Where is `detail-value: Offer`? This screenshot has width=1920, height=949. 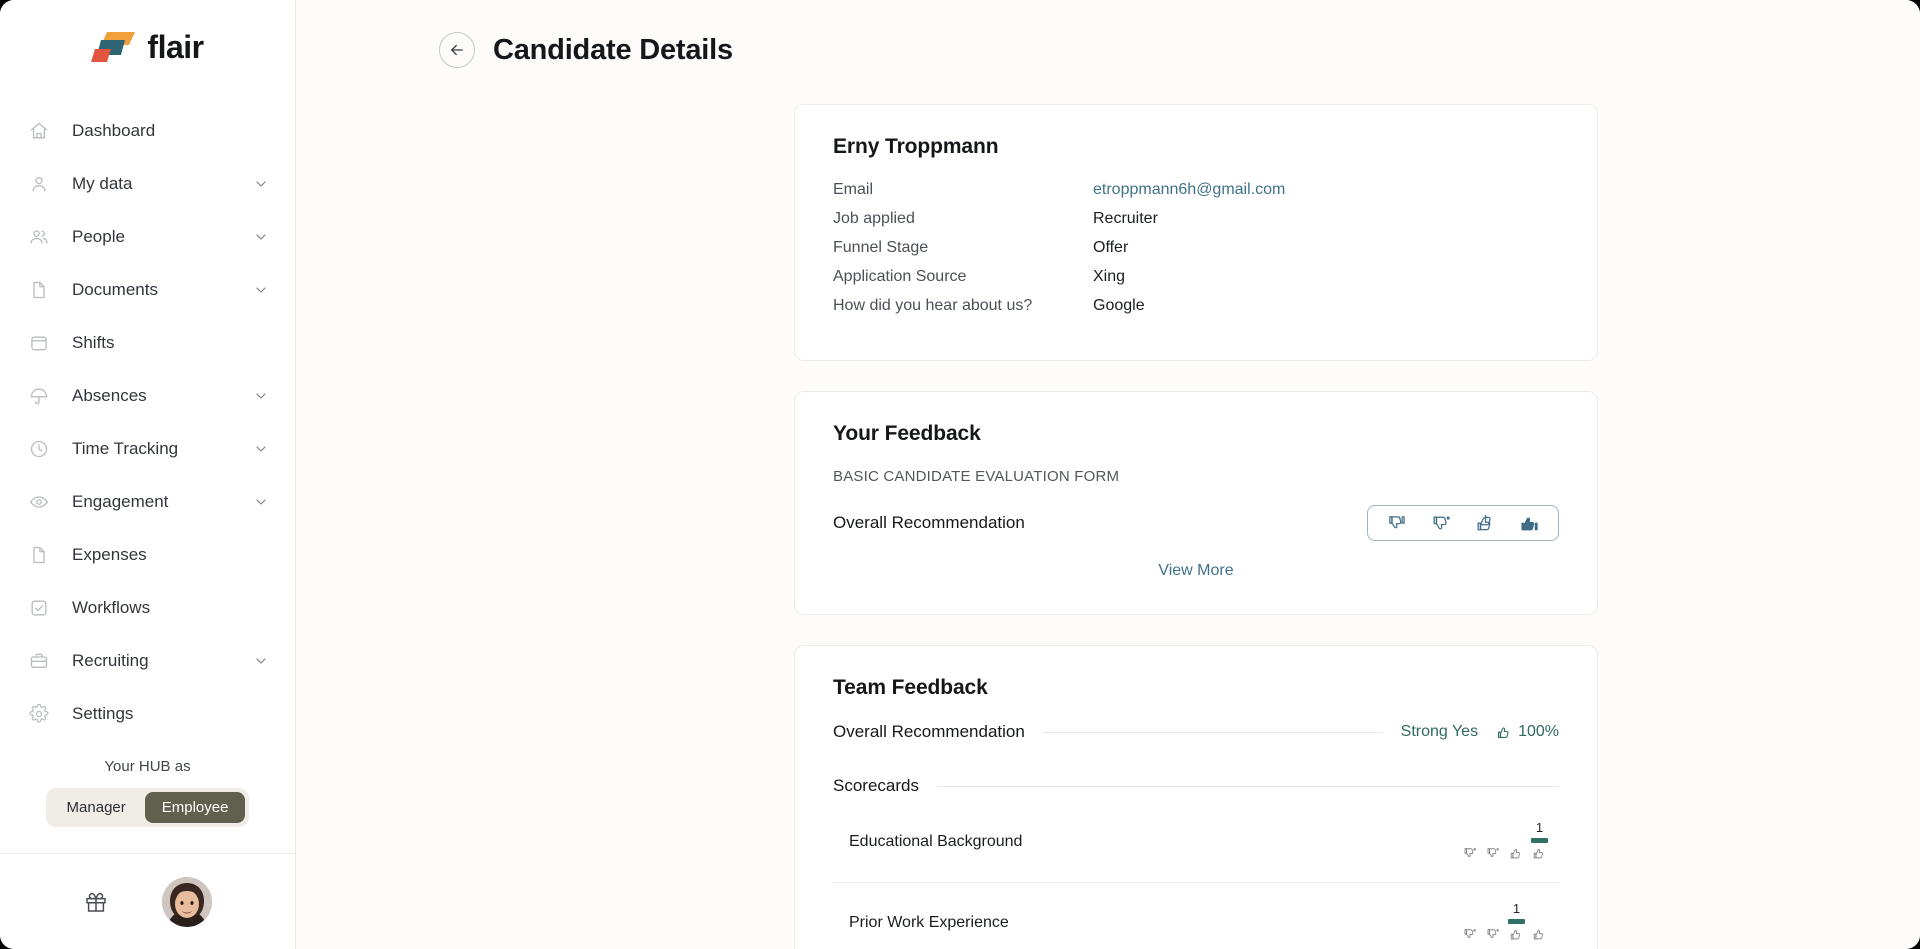 detail-value: Offer is located at coordinates (1111, 247).